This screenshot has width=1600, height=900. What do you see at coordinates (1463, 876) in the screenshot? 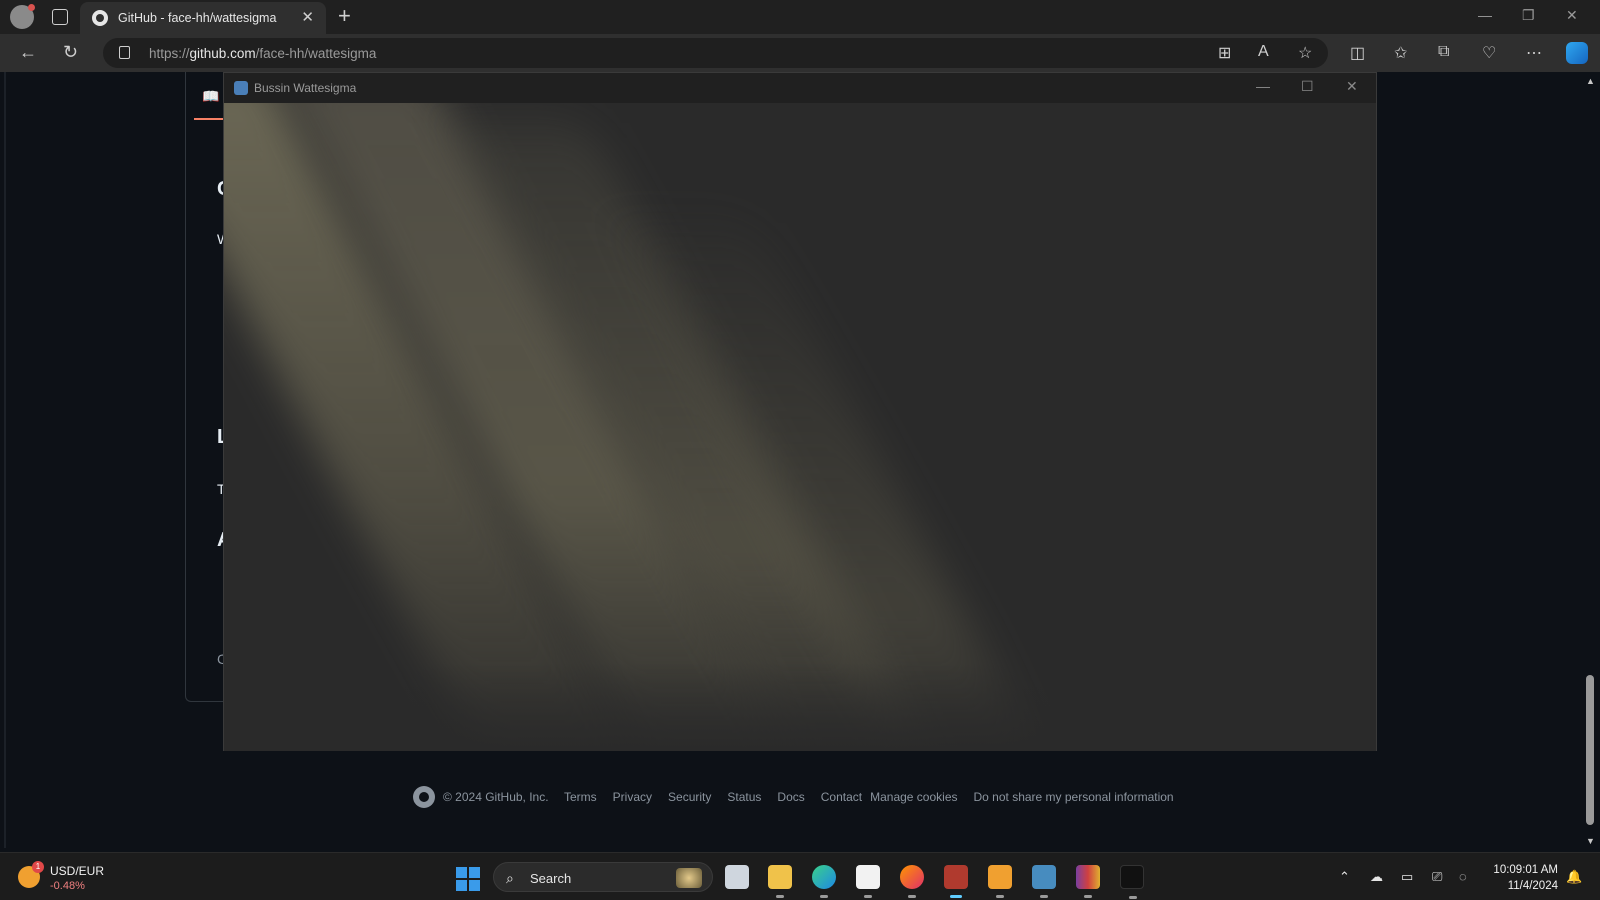
I see `network-icon: ◌` at bounding box center [1463, 876].